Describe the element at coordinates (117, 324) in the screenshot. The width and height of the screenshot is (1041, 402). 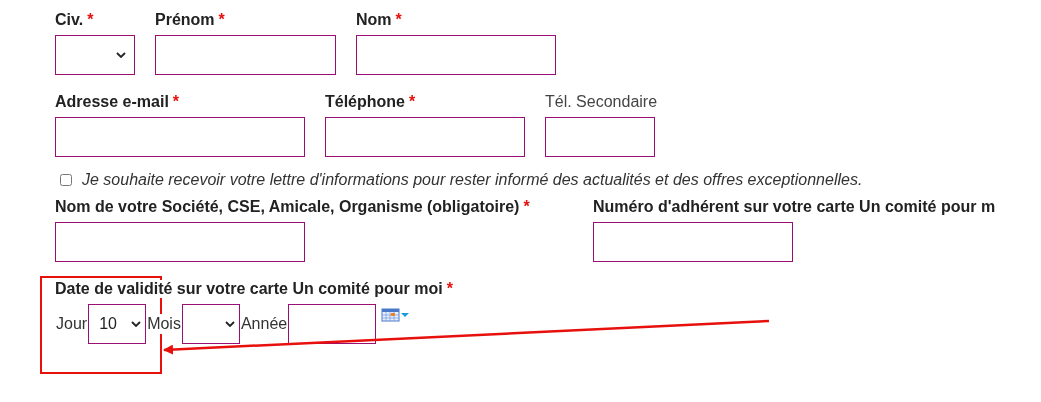
I see `select-field: 10` at that location.